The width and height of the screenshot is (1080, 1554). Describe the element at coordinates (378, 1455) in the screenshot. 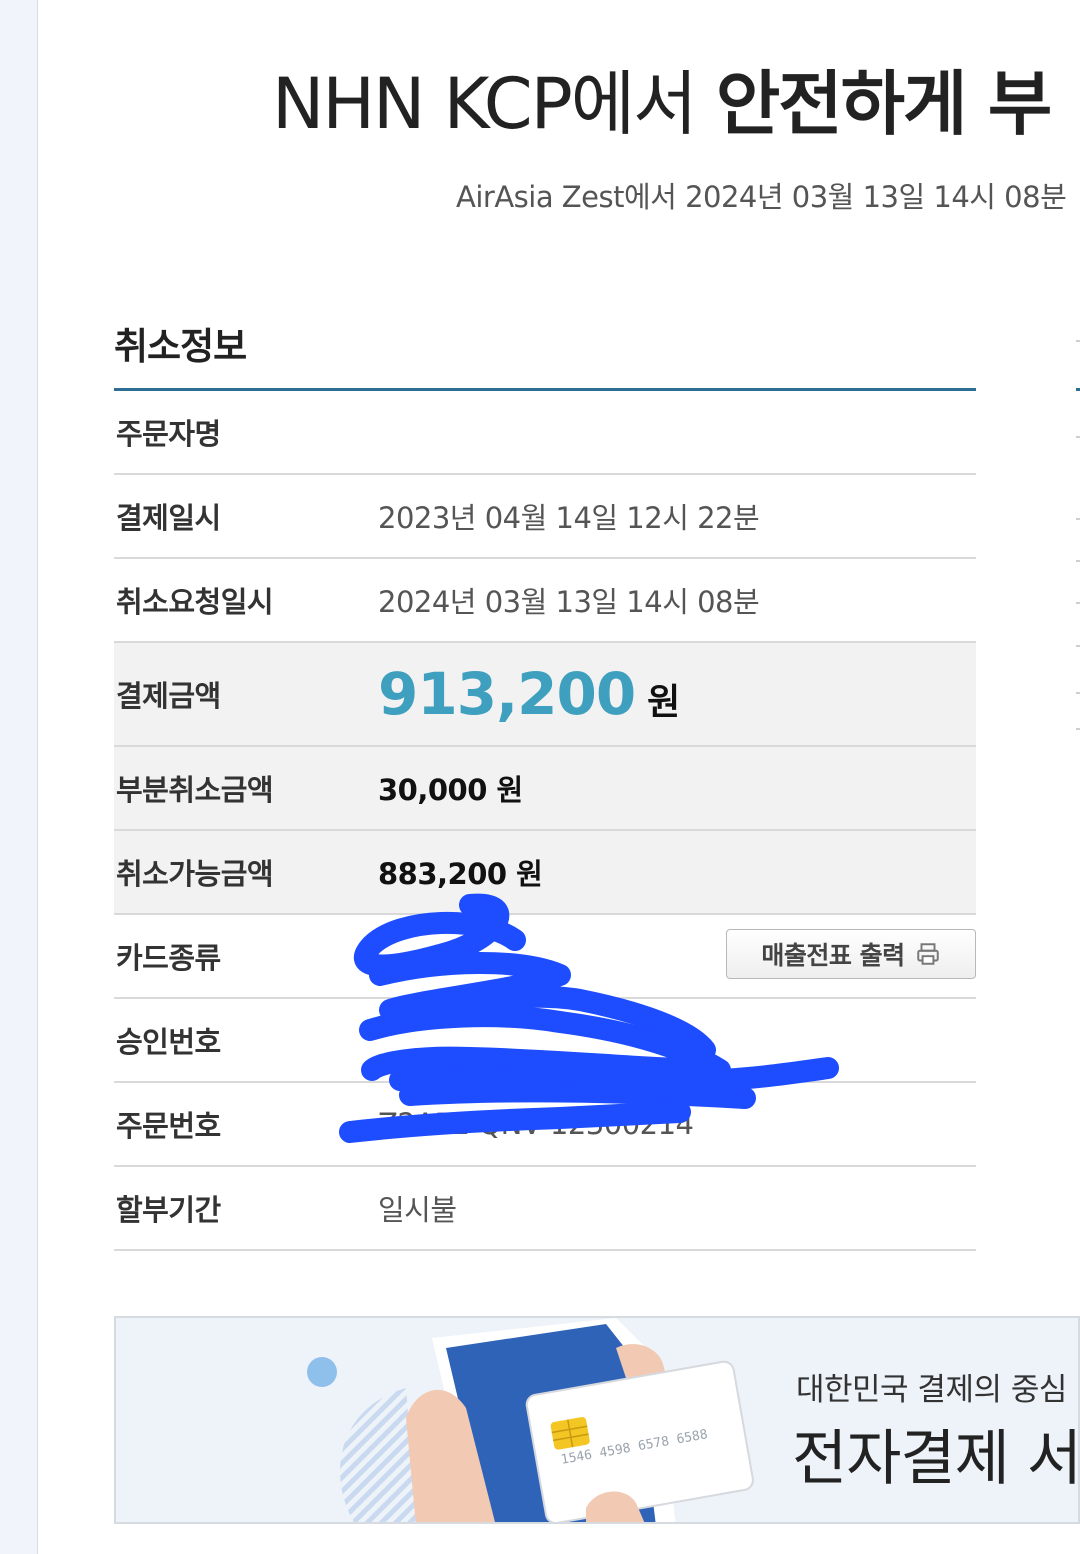

I see `decor-stripes` at that location.